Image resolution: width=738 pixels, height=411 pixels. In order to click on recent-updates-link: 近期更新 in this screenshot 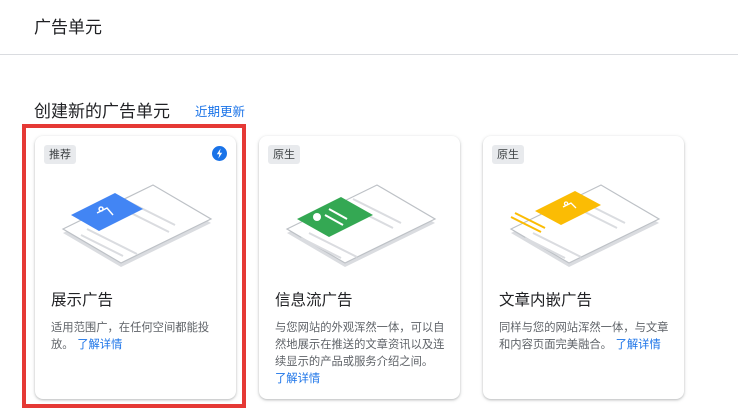, I will do `click(220, 110)`.